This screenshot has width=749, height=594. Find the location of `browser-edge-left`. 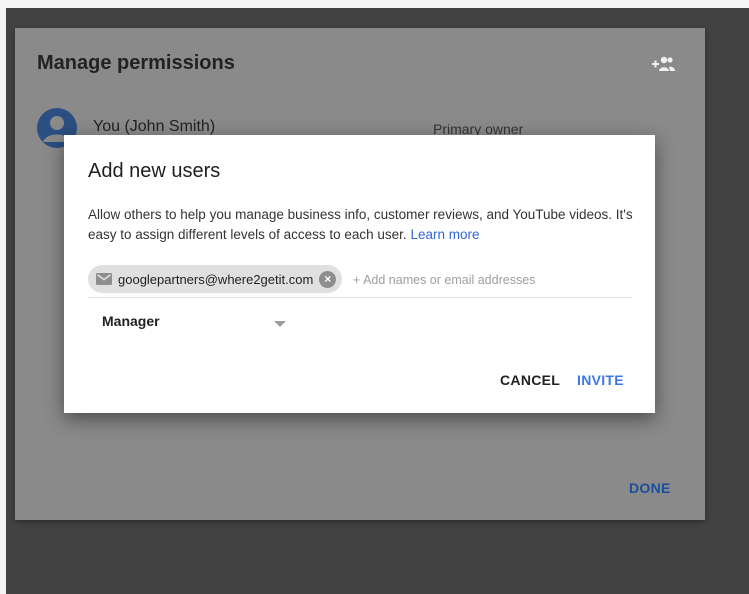

browser-edge-left is located at coordinates (3, 297).